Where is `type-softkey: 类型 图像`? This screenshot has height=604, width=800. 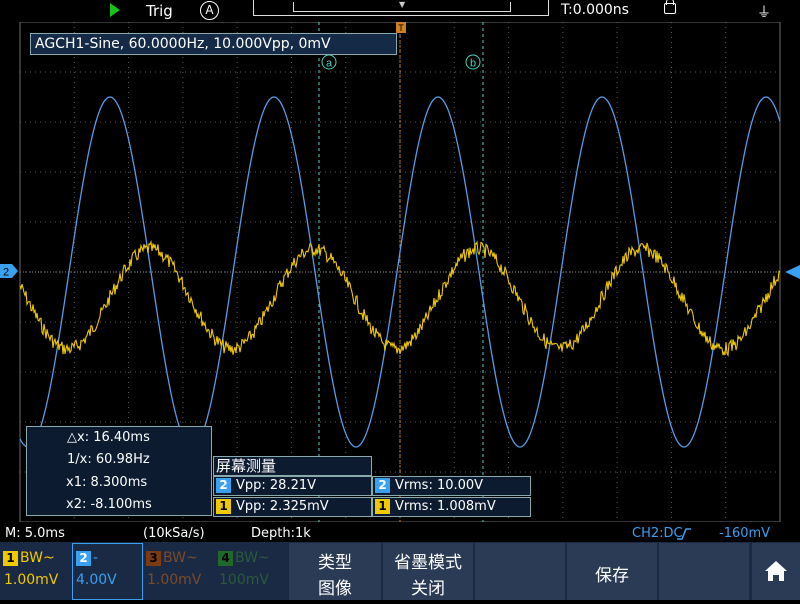 type-softkey: 类型 图像 is located at coordinates (335, 571).